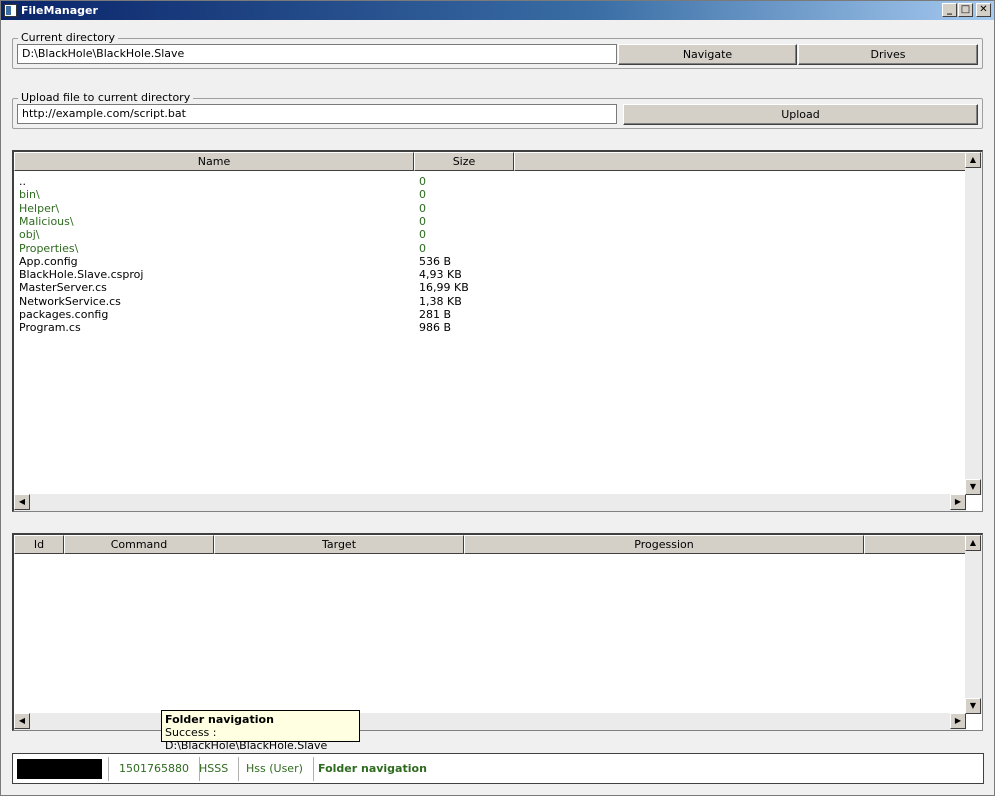  I want to click on upload-button: Upload, so click(800, 114).